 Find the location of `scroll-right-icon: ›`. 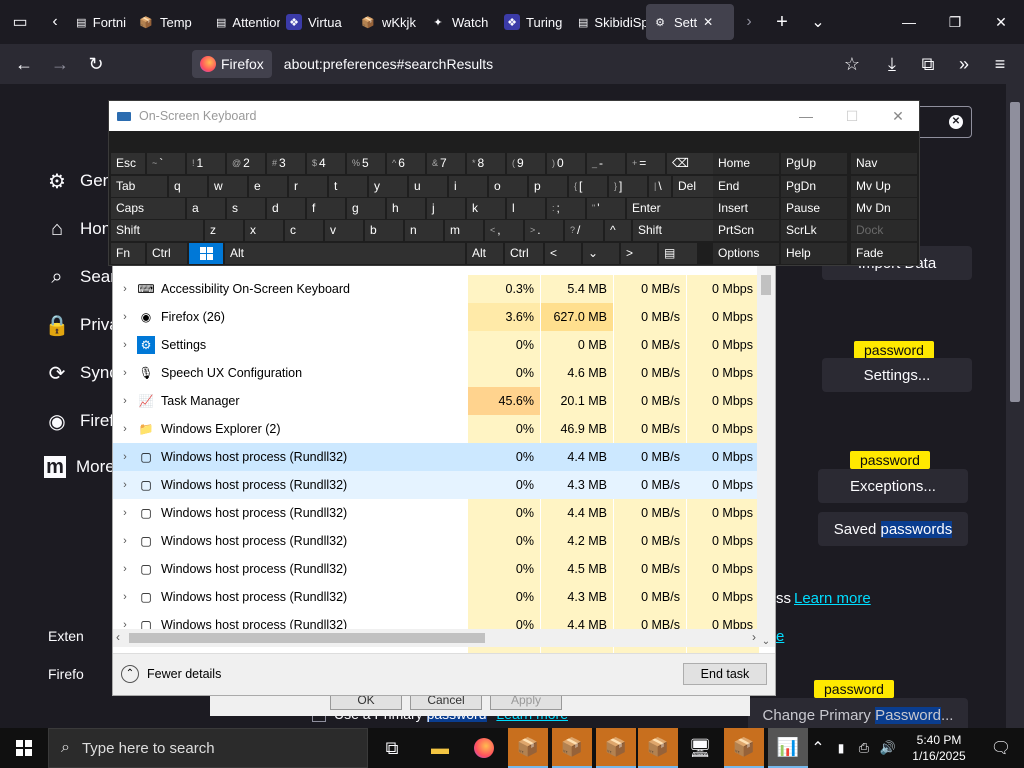

scroll-right-icon: › is located at coordinates (754, 637).